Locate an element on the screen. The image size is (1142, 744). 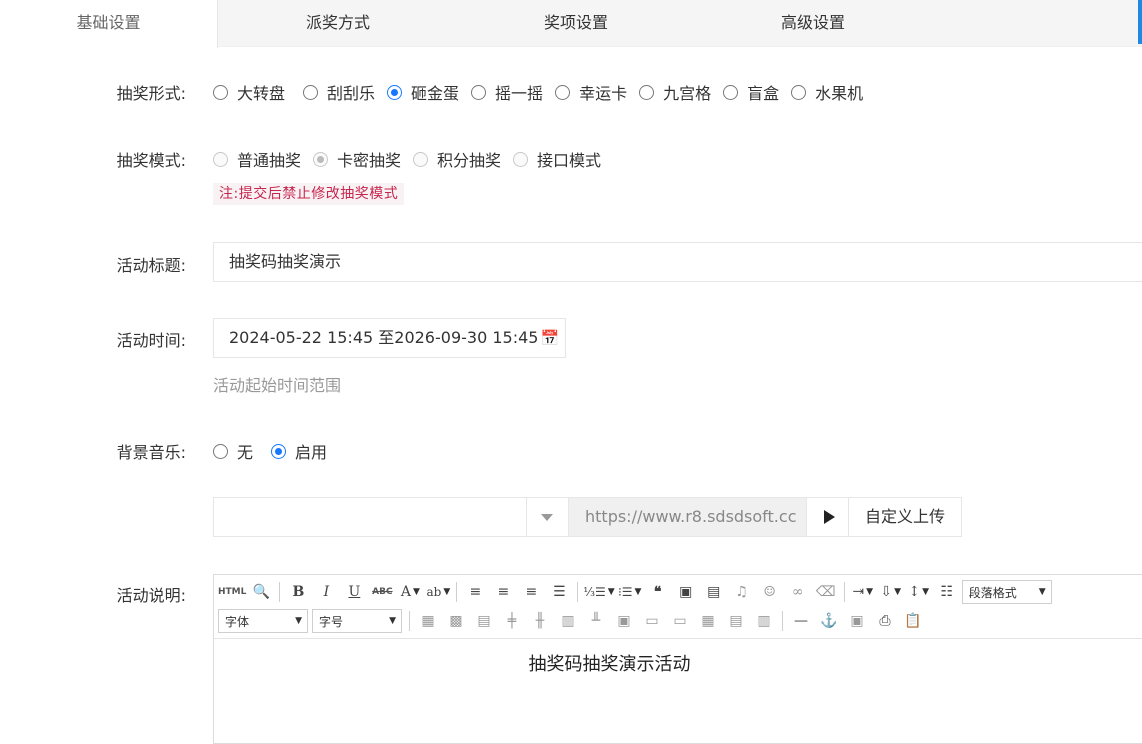
tab-prize-delivery: 派奖方式 is located at coordinates (338, 23).